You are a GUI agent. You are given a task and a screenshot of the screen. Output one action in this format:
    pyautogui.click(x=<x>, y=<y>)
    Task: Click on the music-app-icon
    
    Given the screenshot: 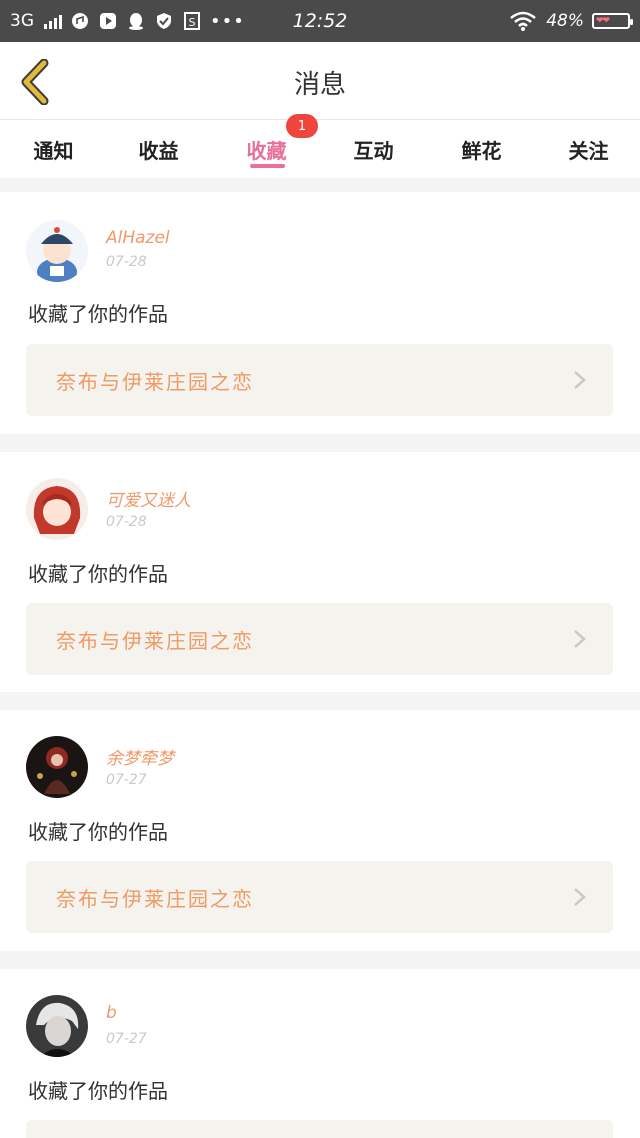 What is the action you would take?
    pyautogui.click(x=80, y=21)
    